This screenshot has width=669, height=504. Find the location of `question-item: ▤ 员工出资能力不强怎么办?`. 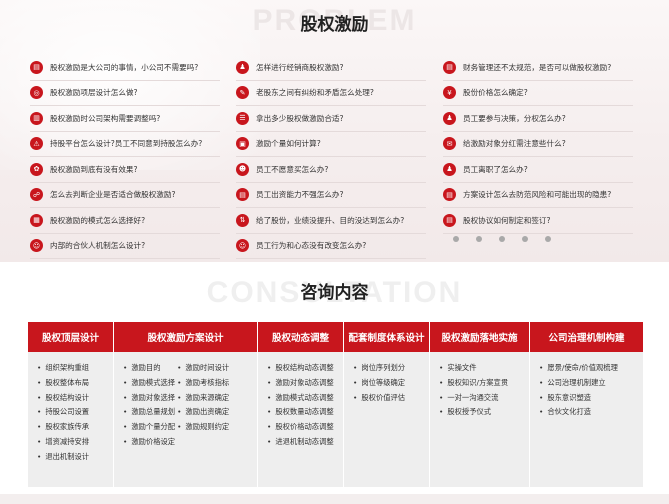

question-item: ▤ 员工出资能力不强怎么办? is located at coordinates (331, 195).